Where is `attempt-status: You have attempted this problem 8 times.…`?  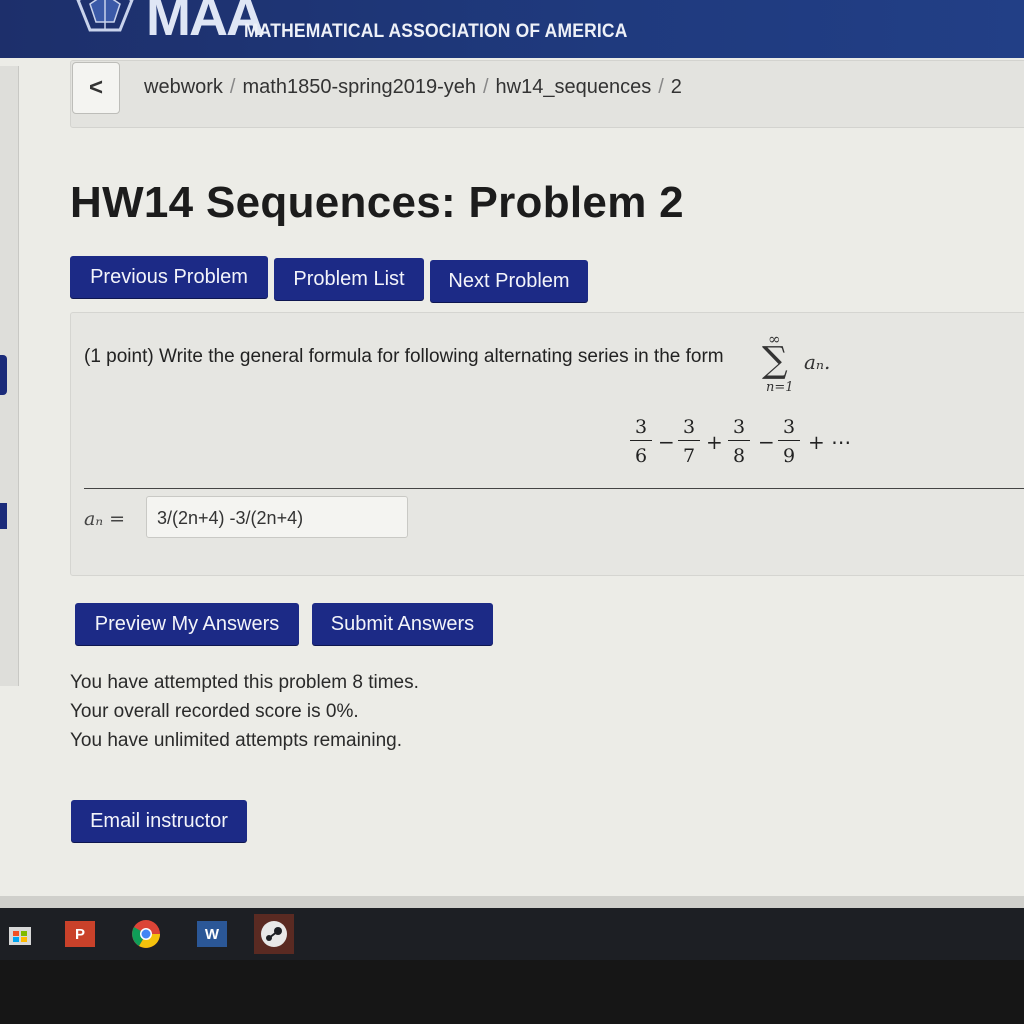 attempt-status: You have attempted this problem 8 times.… is located at coordinates (244, 711).